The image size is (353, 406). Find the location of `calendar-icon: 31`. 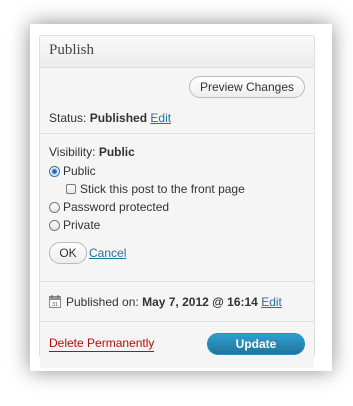

calendar-icon: 31 is located at coordinates (55, 301).